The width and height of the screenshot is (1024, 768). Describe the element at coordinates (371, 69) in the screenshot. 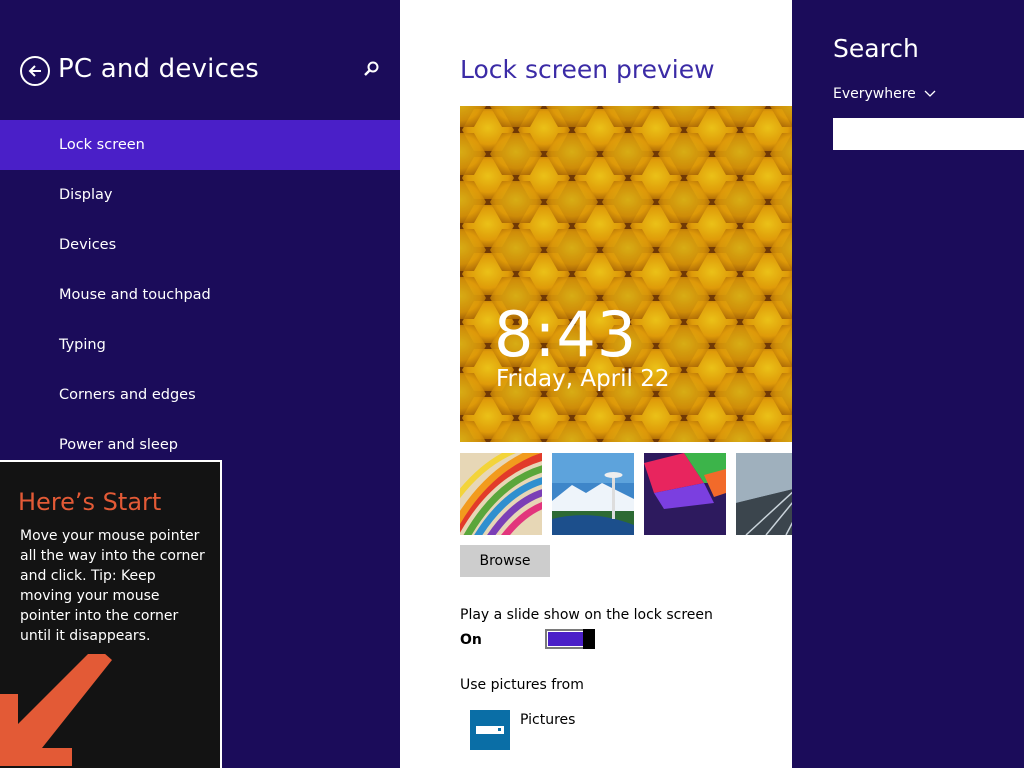

I see `search-icon` at that location.